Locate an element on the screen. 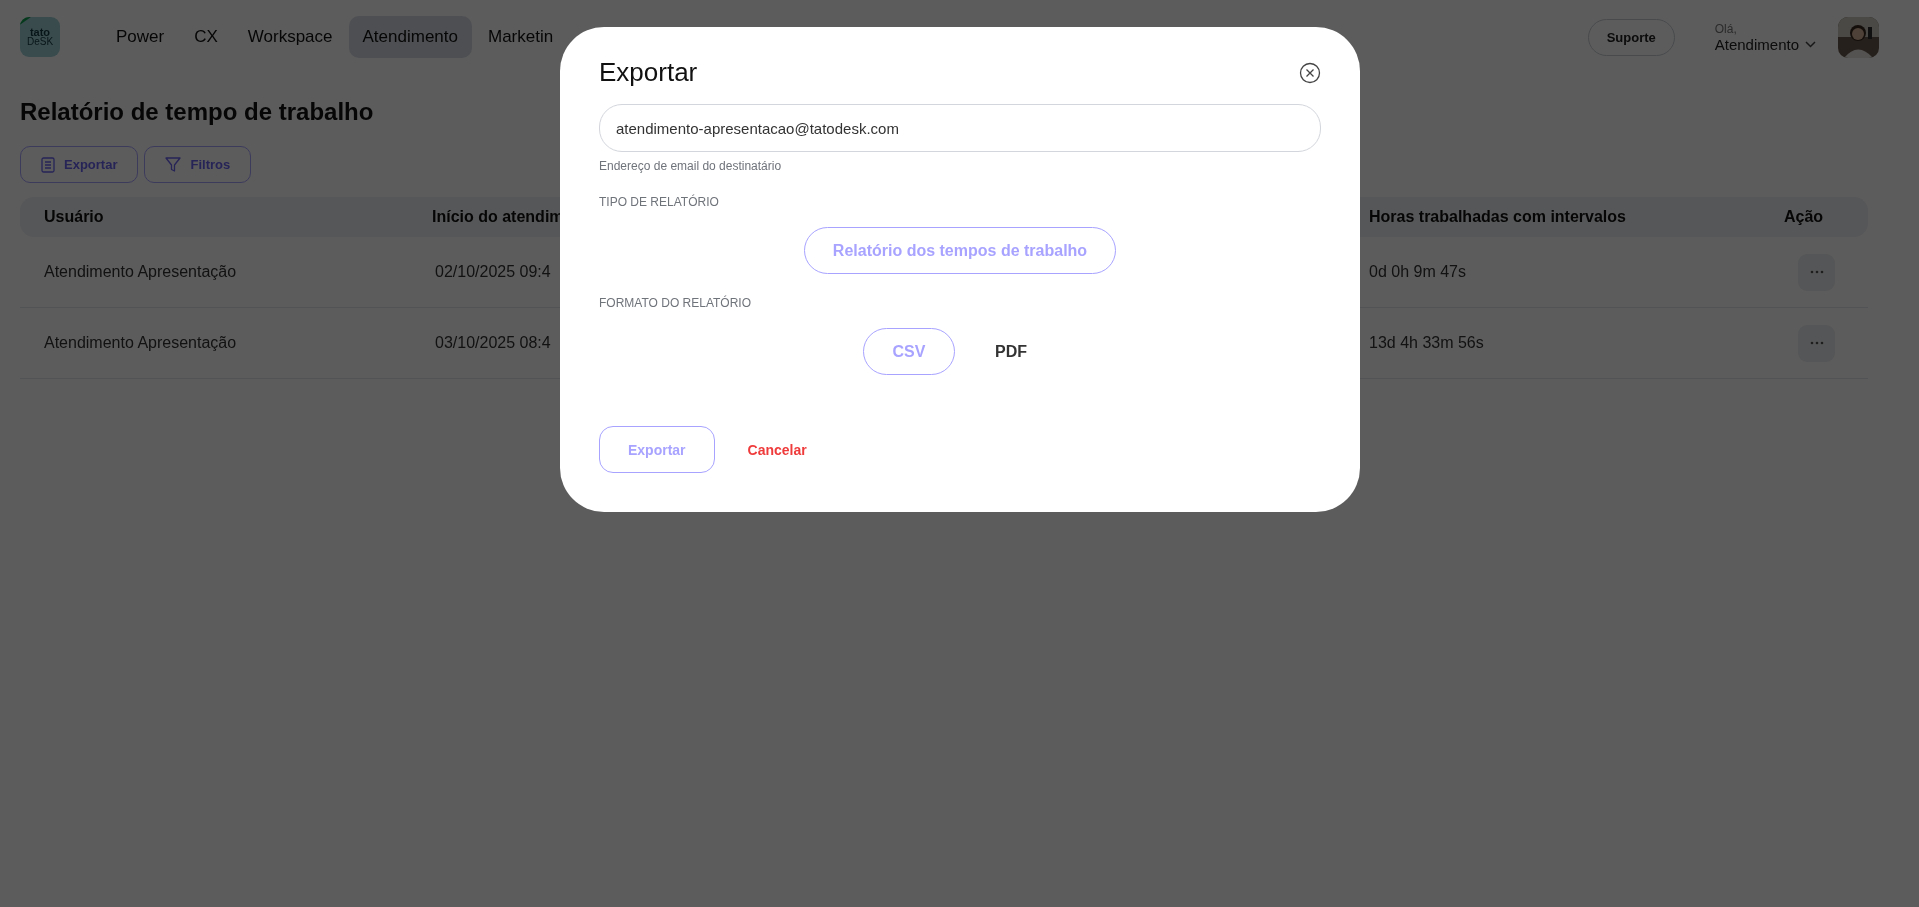 This screenshot has height=907, width=1919. email-field: atendimento-apresentacao@tatodesk.com is located at coordinates (960, 128).